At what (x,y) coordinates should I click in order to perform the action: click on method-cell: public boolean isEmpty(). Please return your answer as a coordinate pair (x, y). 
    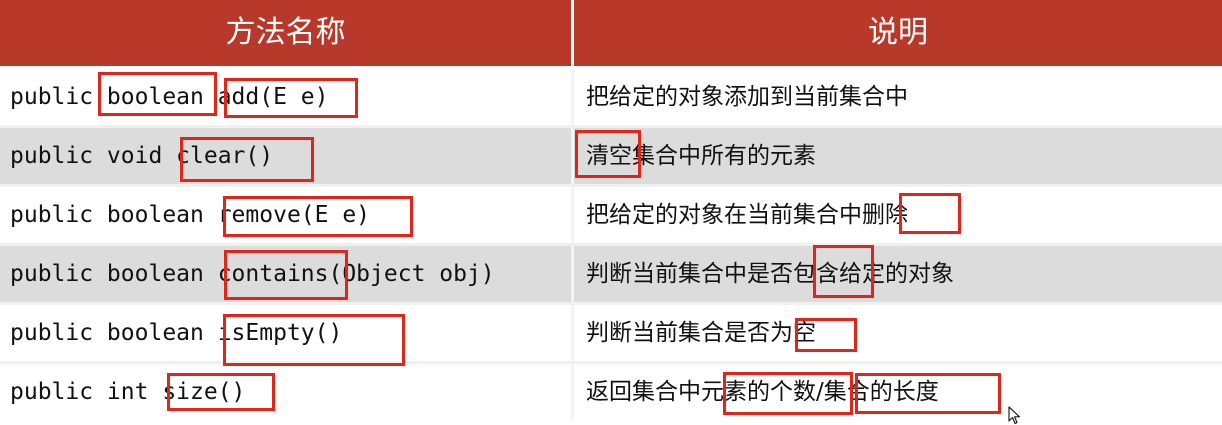
    Looking at the image, I should click on (285, 333).